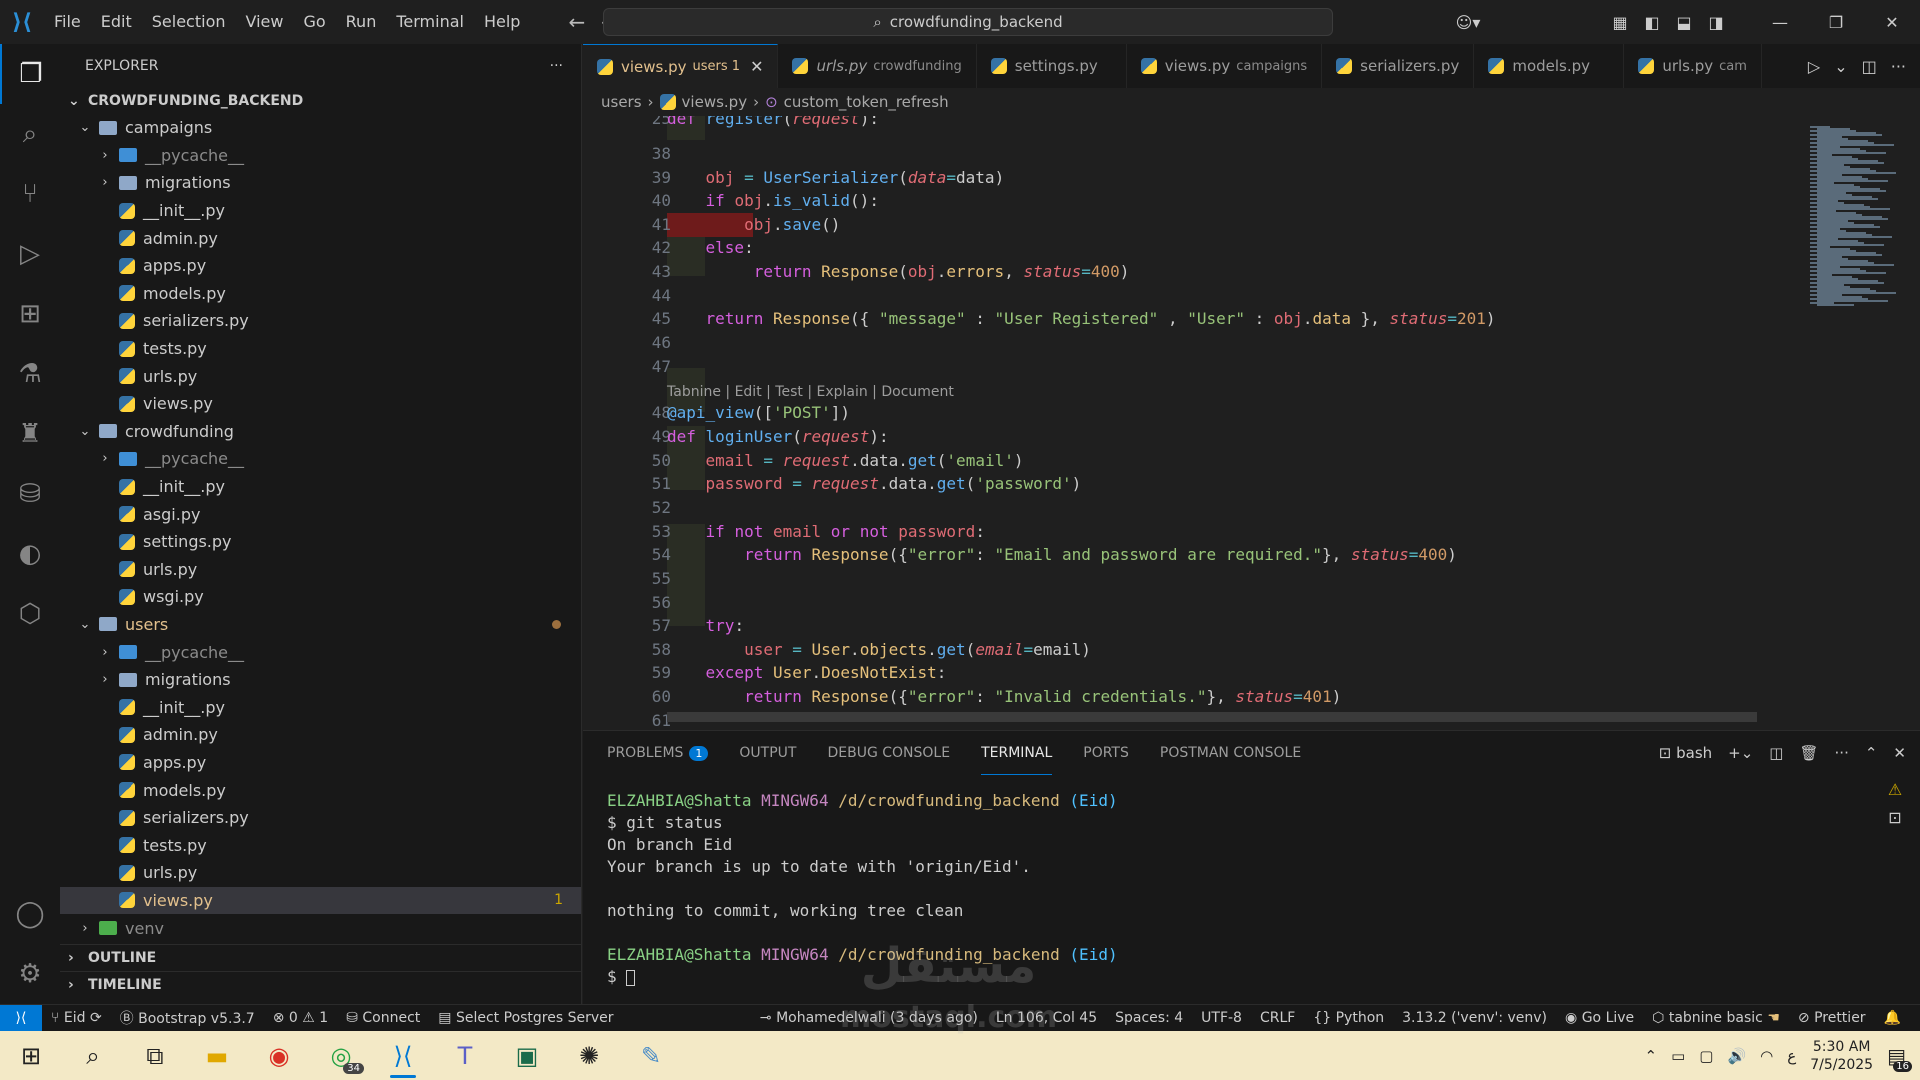  Describe the element at coordinates (30, 494) in the screenshot. I see `database-icon: ⛁` at that location.